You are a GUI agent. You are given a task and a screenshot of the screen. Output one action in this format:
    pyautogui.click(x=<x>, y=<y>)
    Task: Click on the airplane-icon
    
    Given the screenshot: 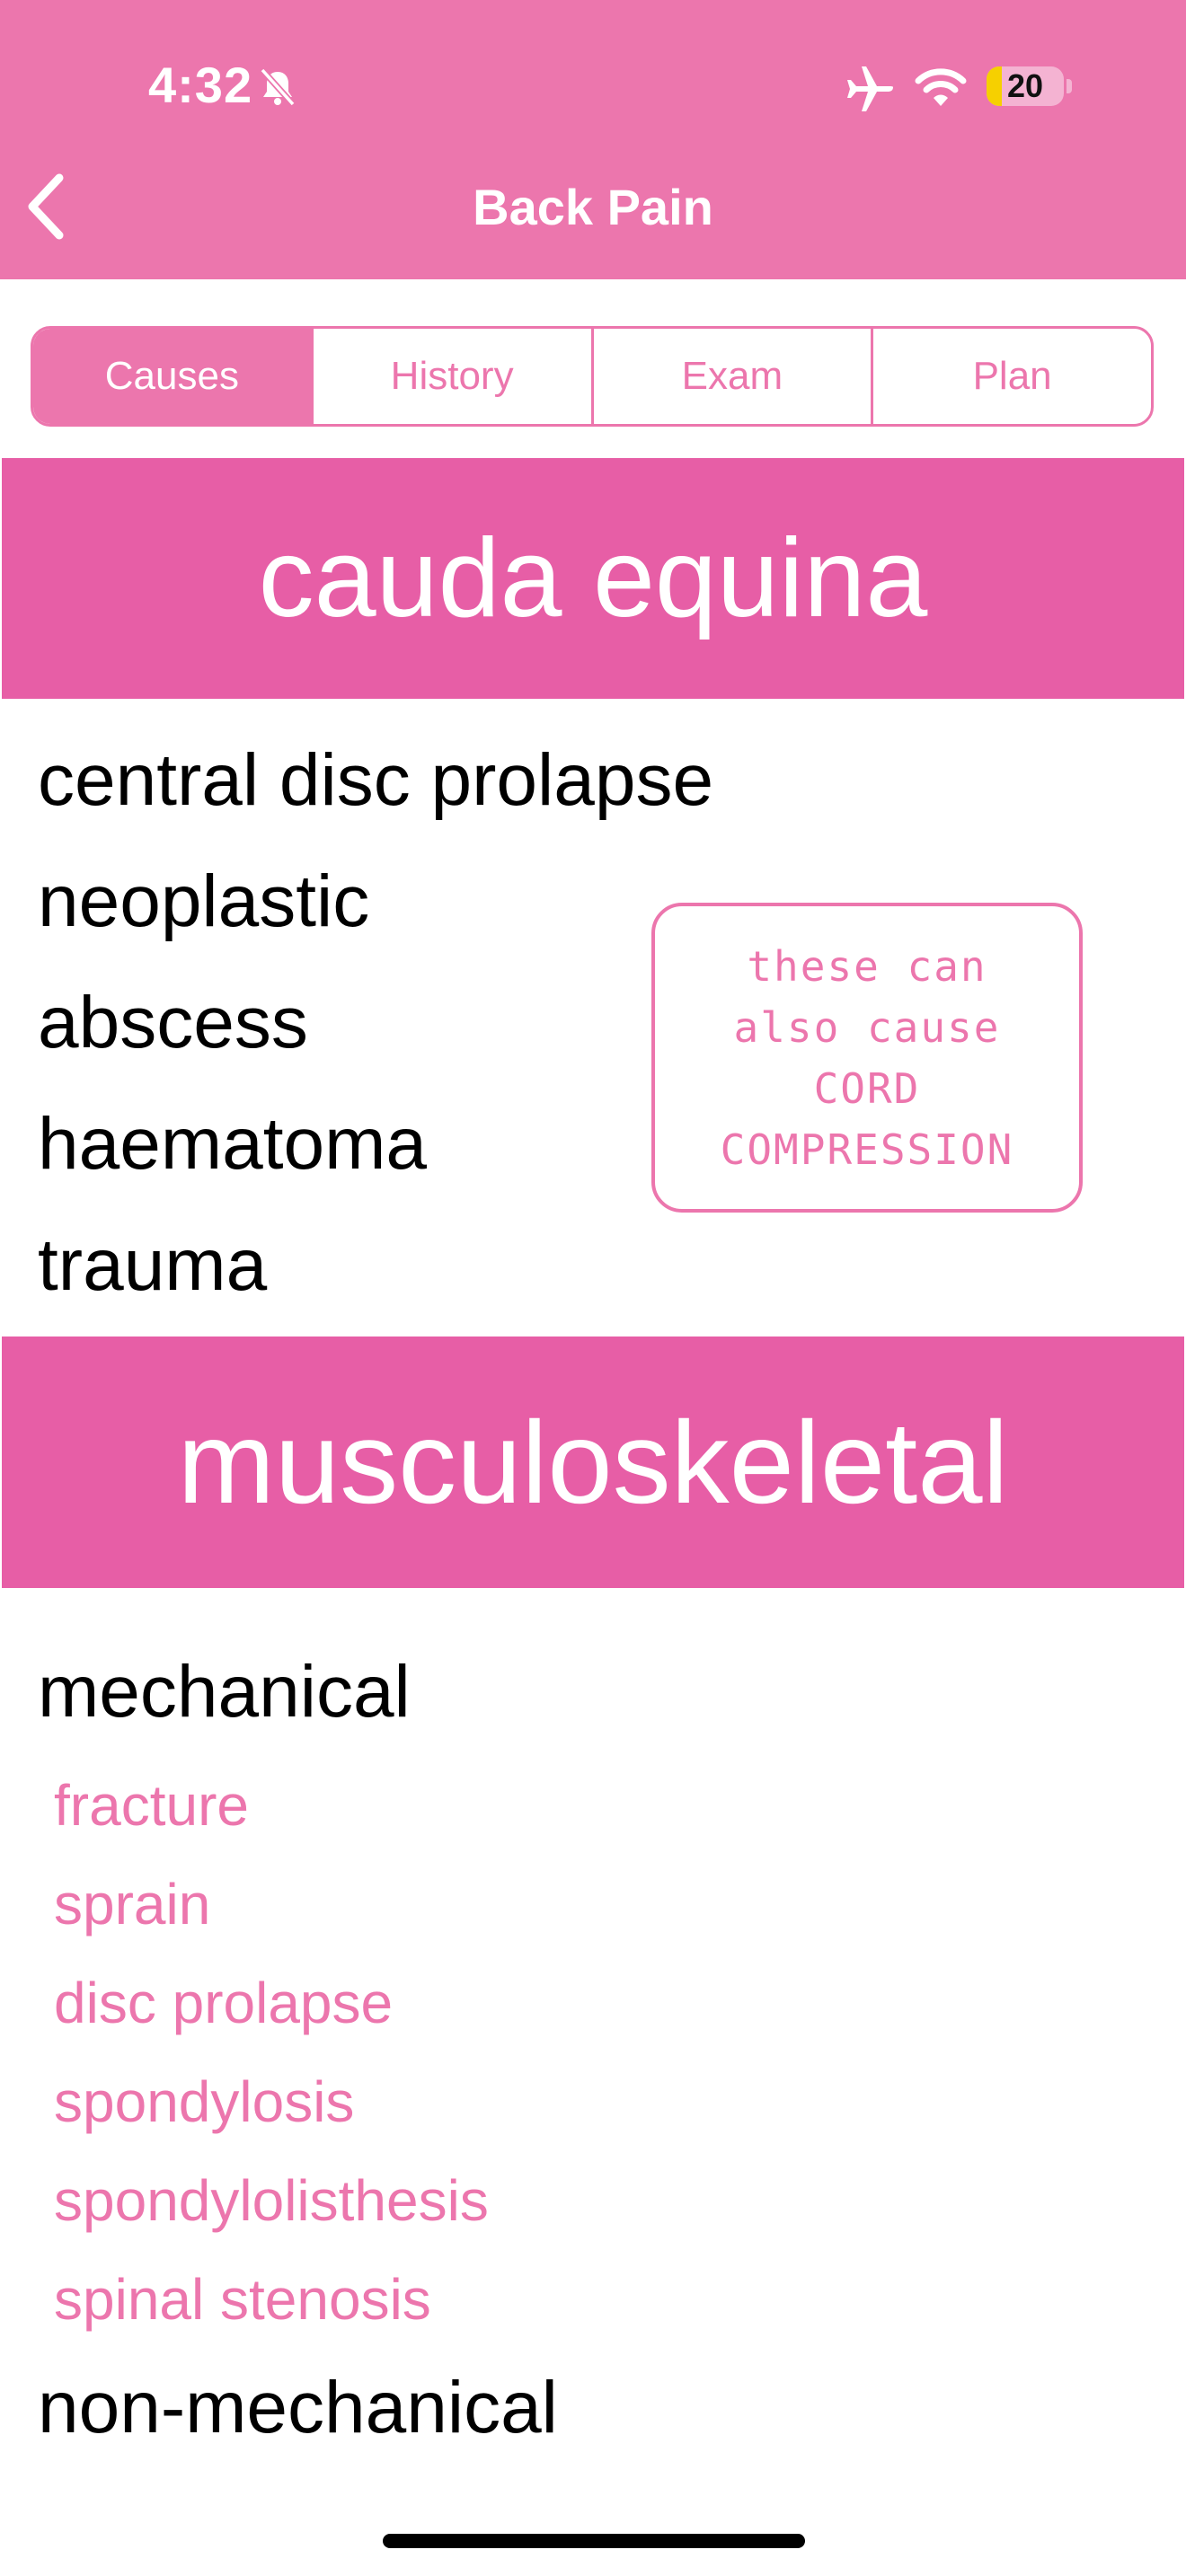 What is the action you would take?
    pyautogui.click(x=870, y=88)
    